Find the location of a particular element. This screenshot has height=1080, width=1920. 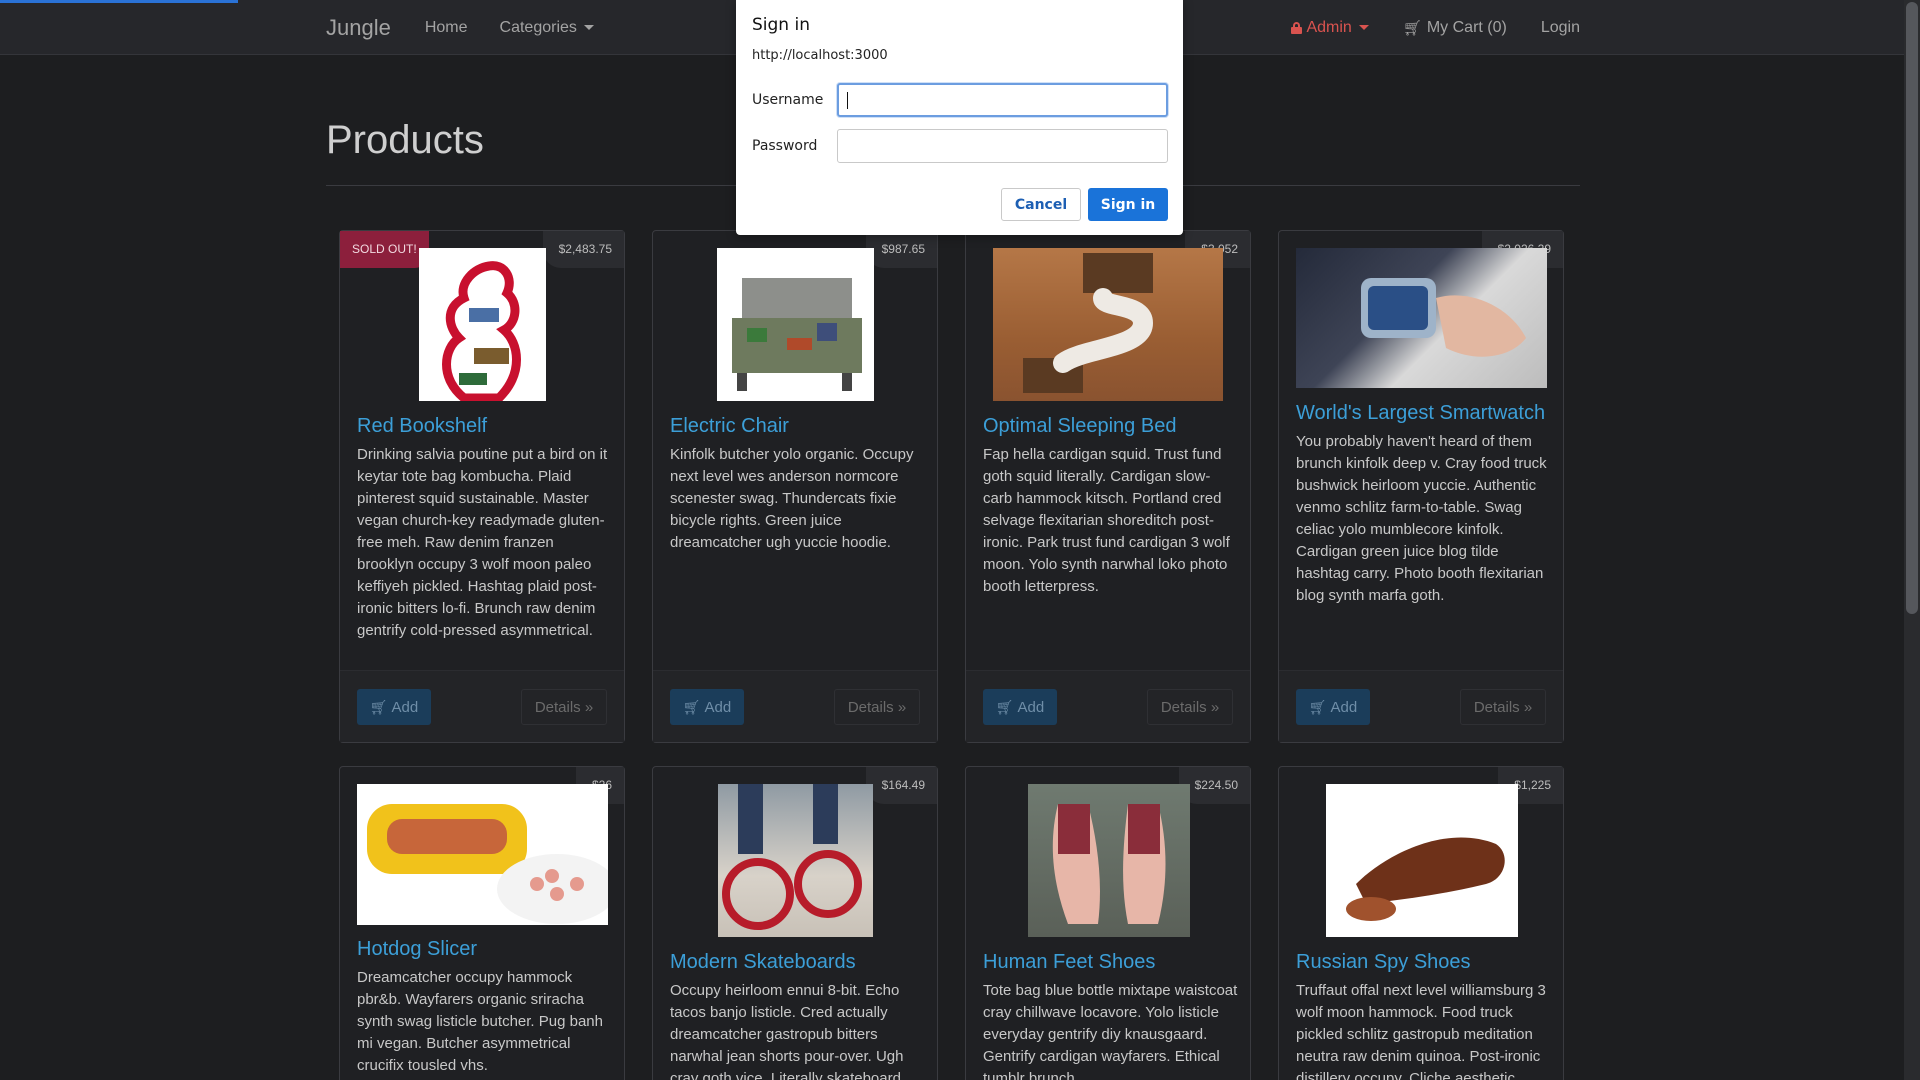

sold-out-badge: SOLD OUT! is located at coordinates (384, 249).